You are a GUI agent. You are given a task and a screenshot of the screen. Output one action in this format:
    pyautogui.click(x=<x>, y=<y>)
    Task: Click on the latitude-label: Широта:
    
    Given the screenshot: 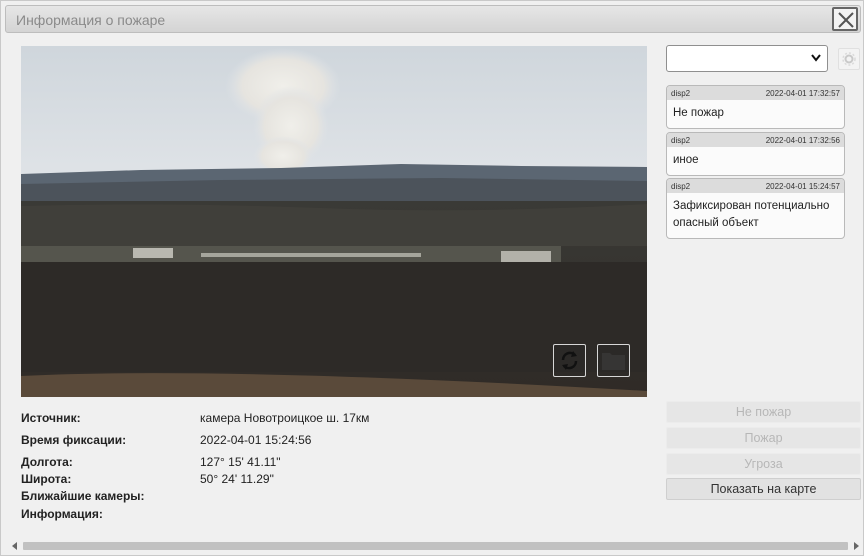 What is the action you would take?
    pyautogui.click(x=46, y=479)
    